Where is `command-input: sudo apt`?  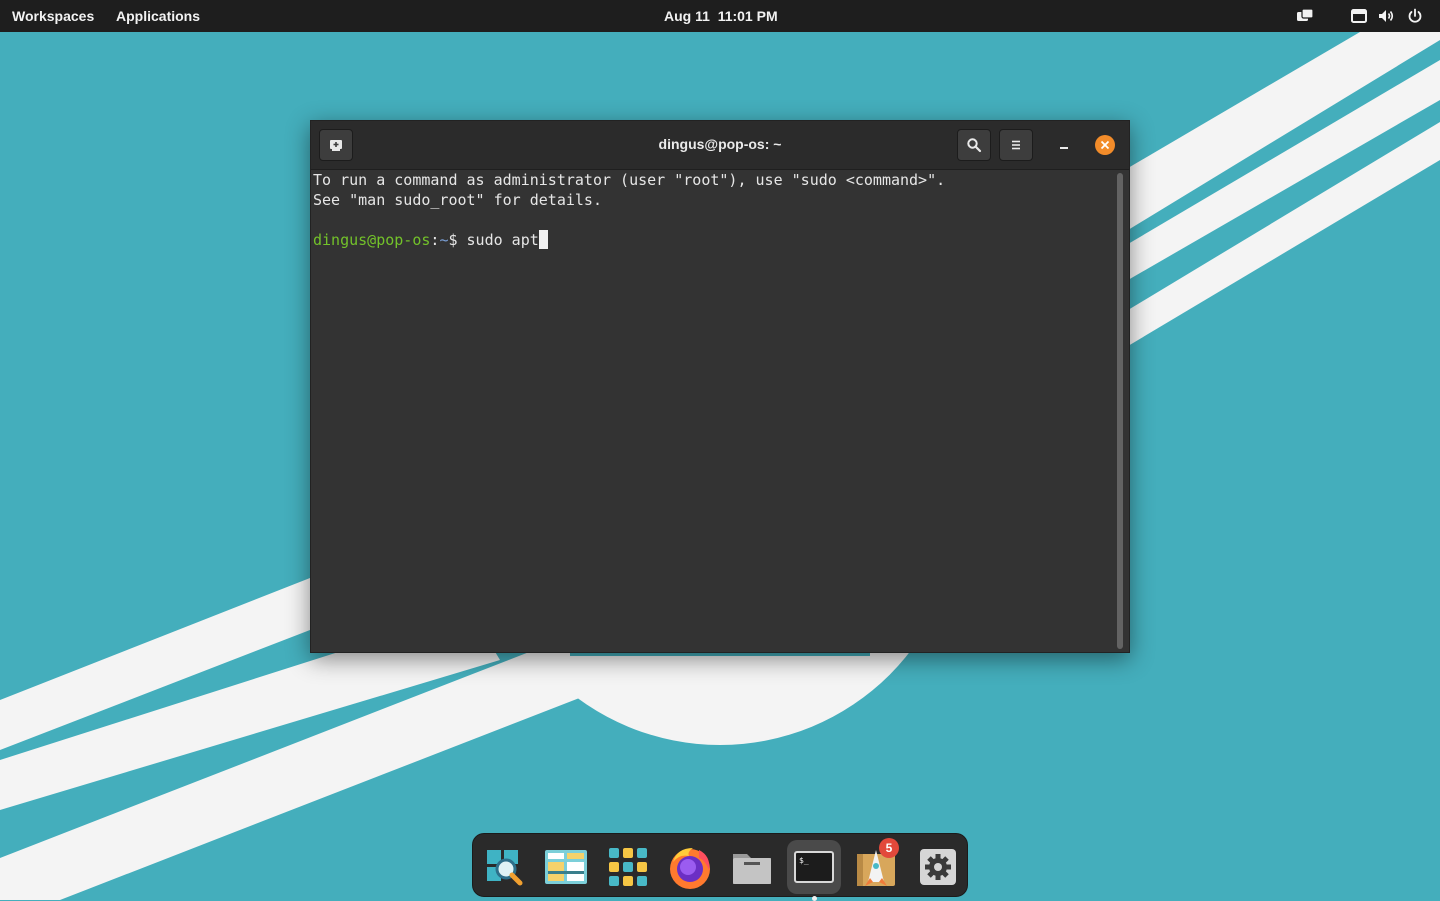 command-input: sudo apt is located at coordinates (503, 240).